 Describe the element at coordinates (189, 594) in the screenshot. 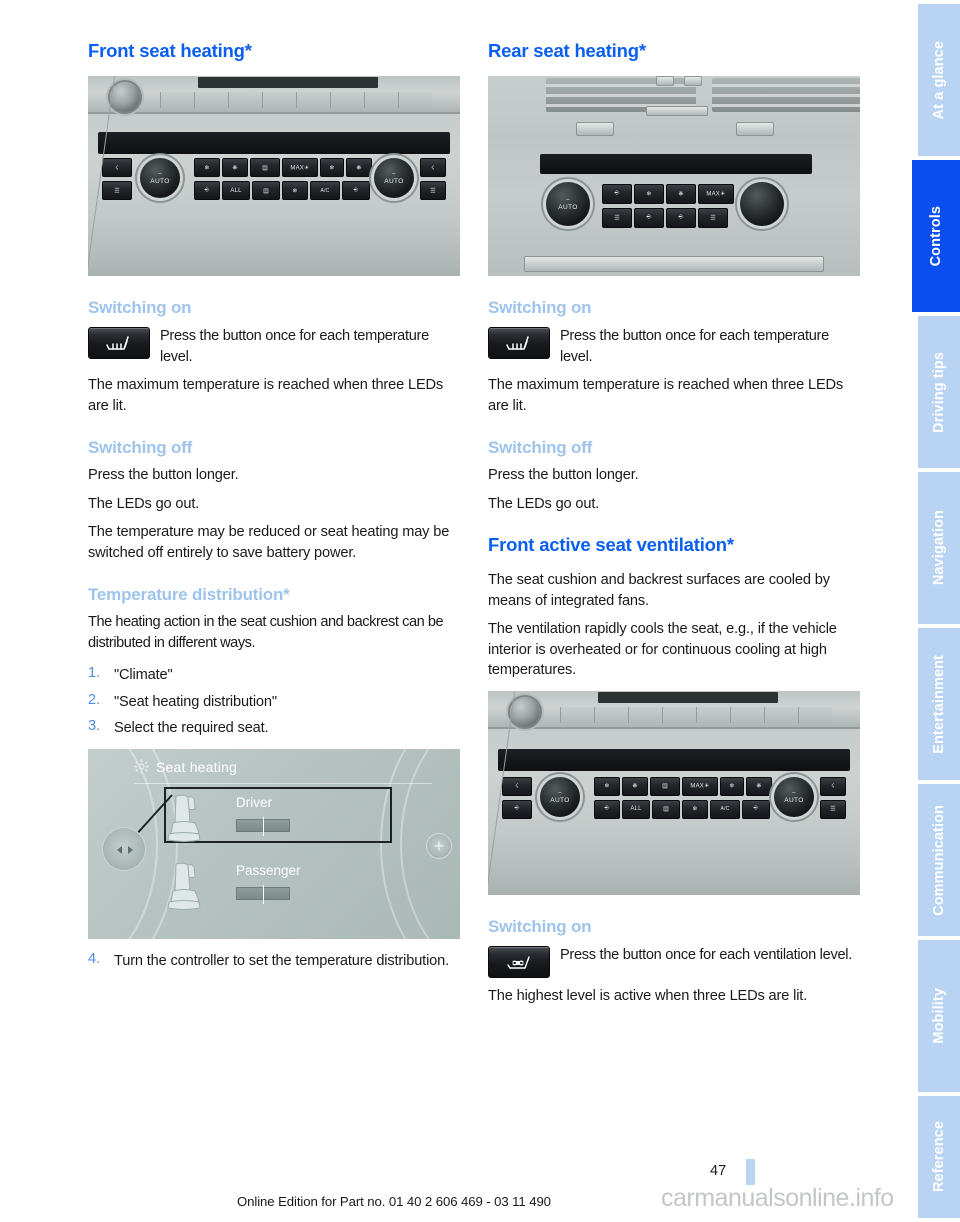

I see `heading-temperature-distribution: Temperature distribution*` at that location.